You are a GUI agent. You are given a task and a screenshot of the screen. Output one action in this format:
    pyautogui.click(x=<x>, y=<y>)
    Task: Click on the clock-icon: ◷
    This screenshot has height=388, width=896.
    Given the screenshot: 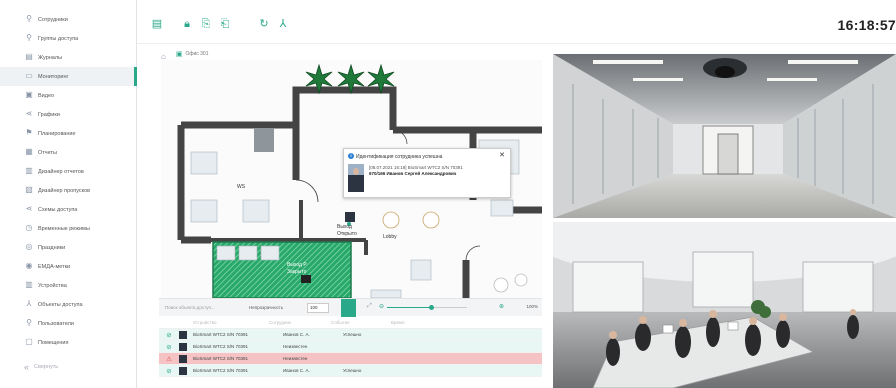 What is the action you would take?
    pyautogui.click(x=29, y=227)
    